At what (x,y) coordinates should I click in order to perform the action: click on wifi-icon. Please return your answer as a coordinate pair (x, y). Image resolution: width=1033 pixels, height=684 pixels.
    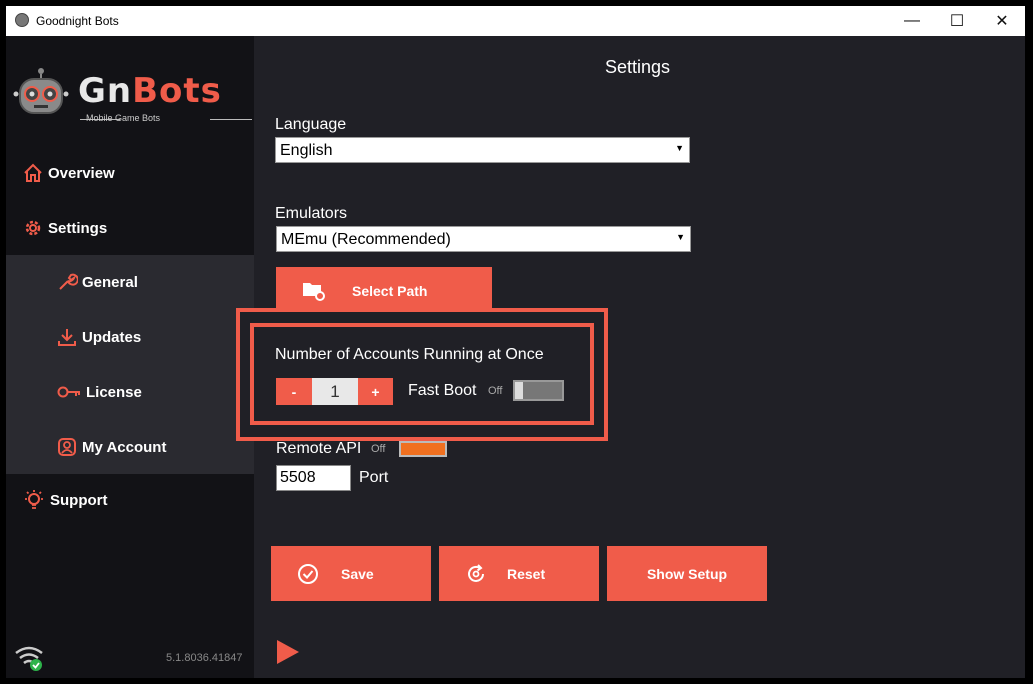
    Looking at the image, I should click on (29, 658).